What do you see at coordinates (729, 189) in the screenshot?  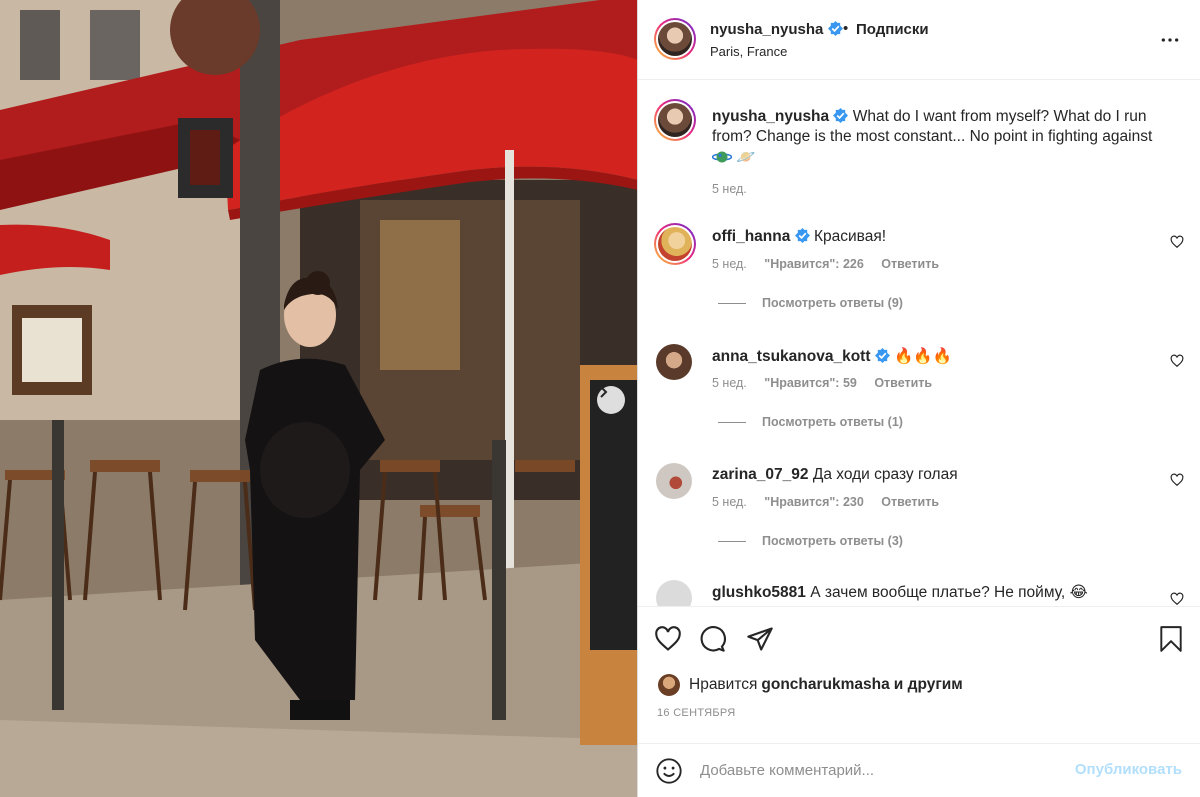 I see `caption-time: 5 нед.` at bounding box center [729, 189].